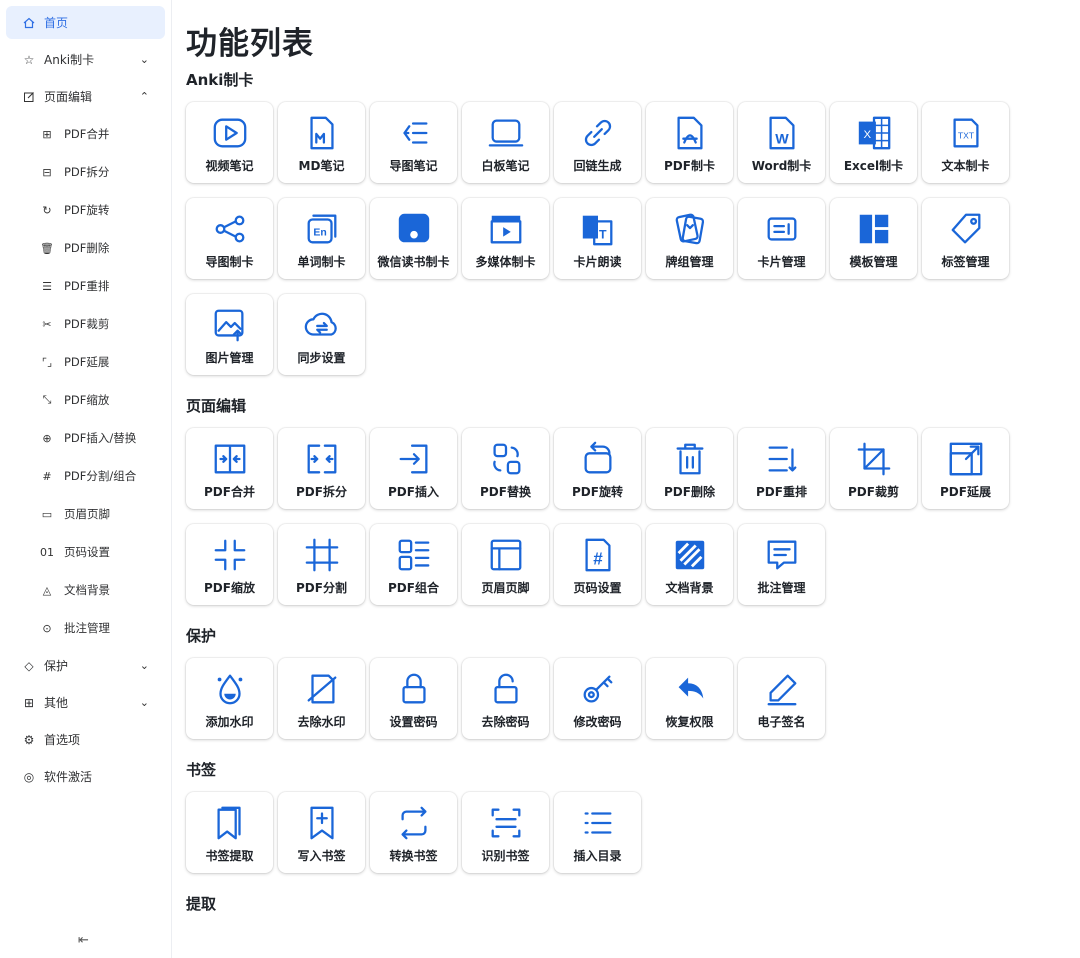  I want to click on sidebar-item-home: 首页, so click(85, 22).